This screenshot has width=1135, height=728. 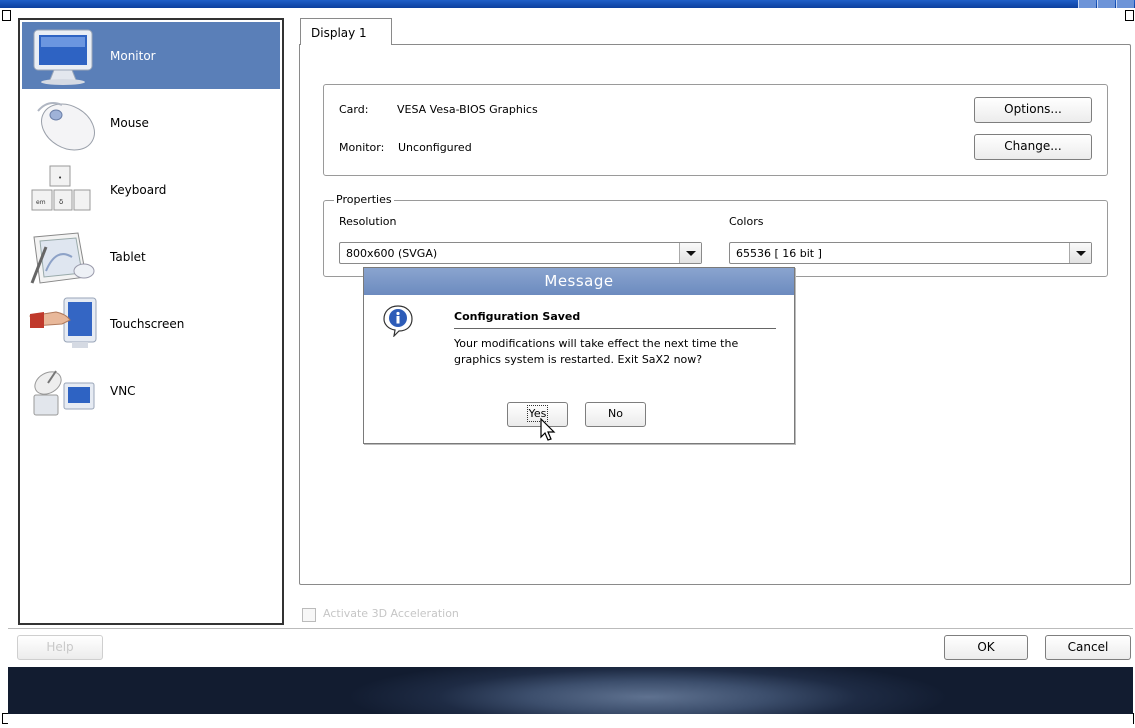 What do you see at coordinates (354, 109) in the screenshot?
I see `card-label: Card:` at bounding box center [354, 109].